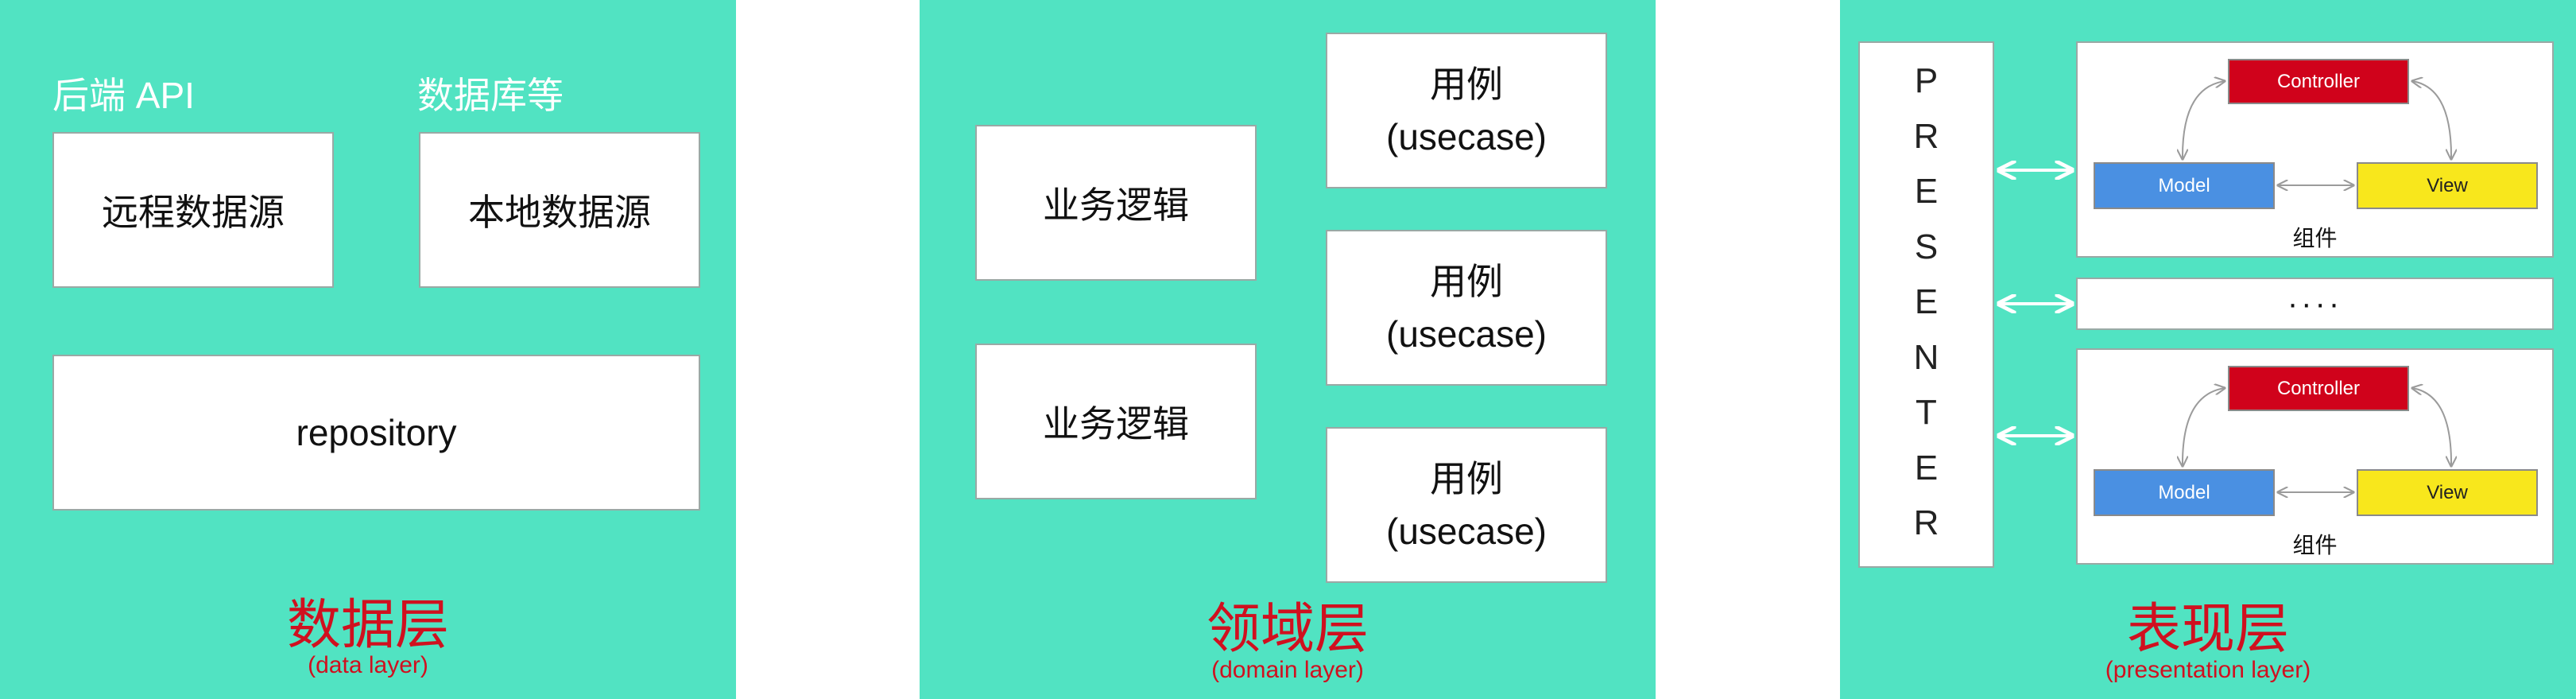 This screenshot has width=2576, height=699. What do you see at coordinates (367, 625) in the screenshot?
I see `data-layer-title: 数据层` at bounding box center [367, 625].